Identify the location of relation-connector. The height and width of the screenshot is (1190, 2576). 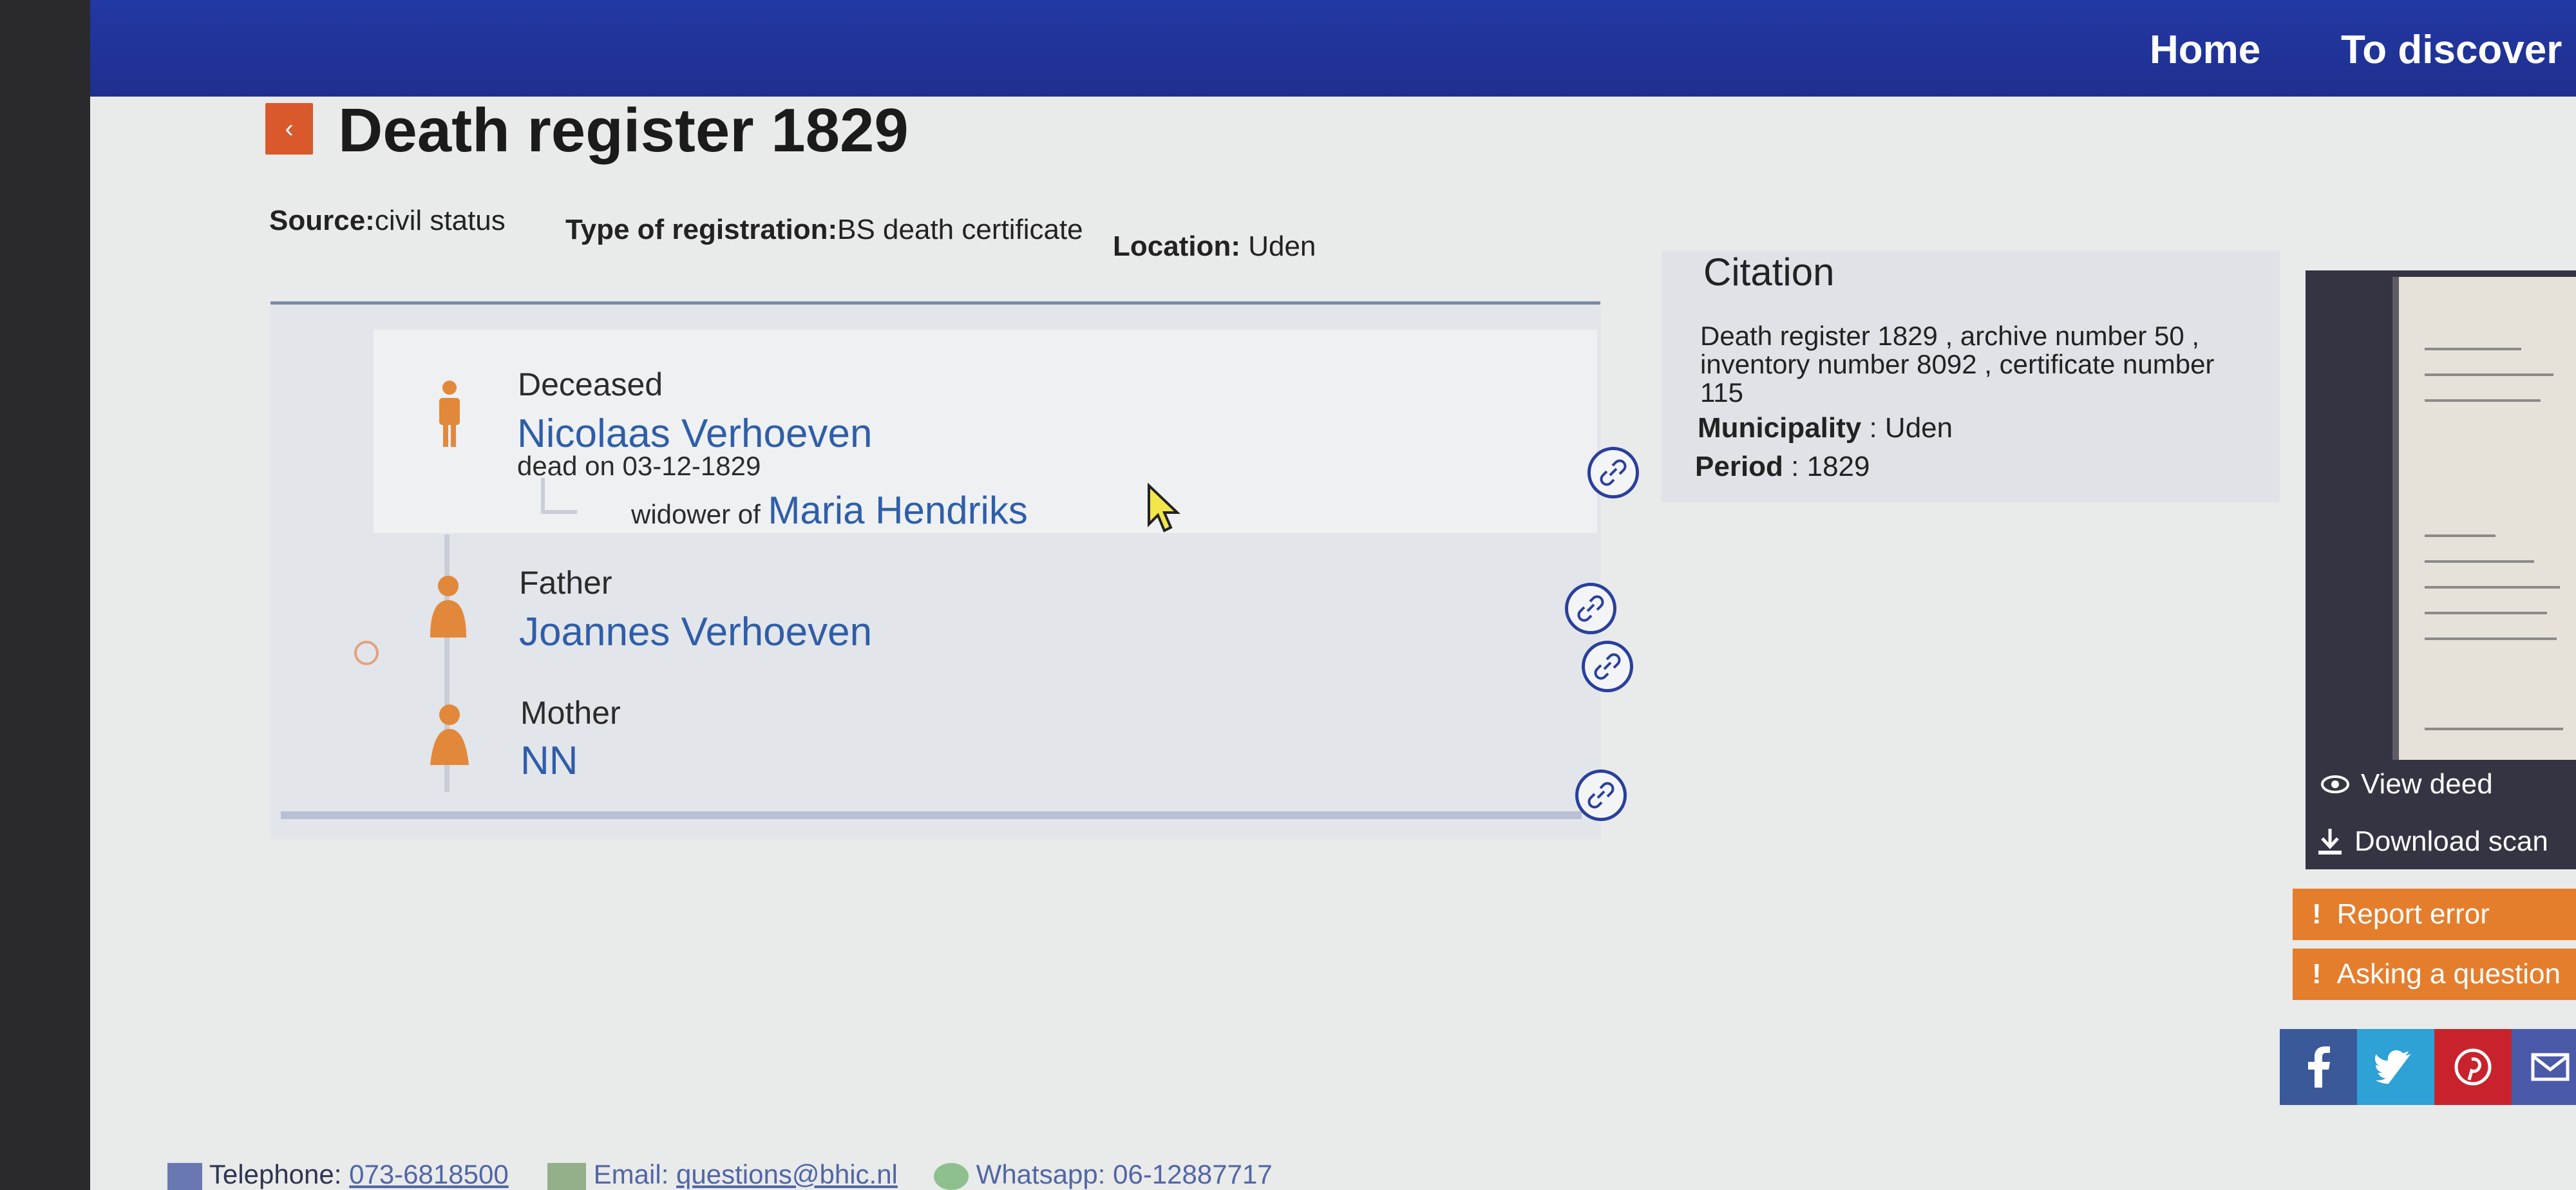
(559, 496).